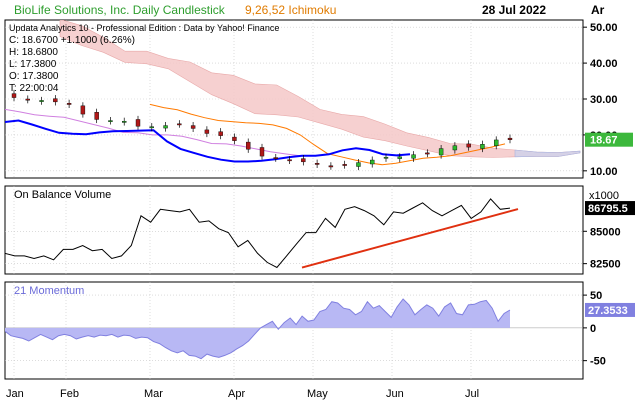 This screenshot has width=640, height=410. What do you see at coordinates (605, 265) in the screenshot?
I see `obv-tick-label: 82500` at bounding box center [605, 265].